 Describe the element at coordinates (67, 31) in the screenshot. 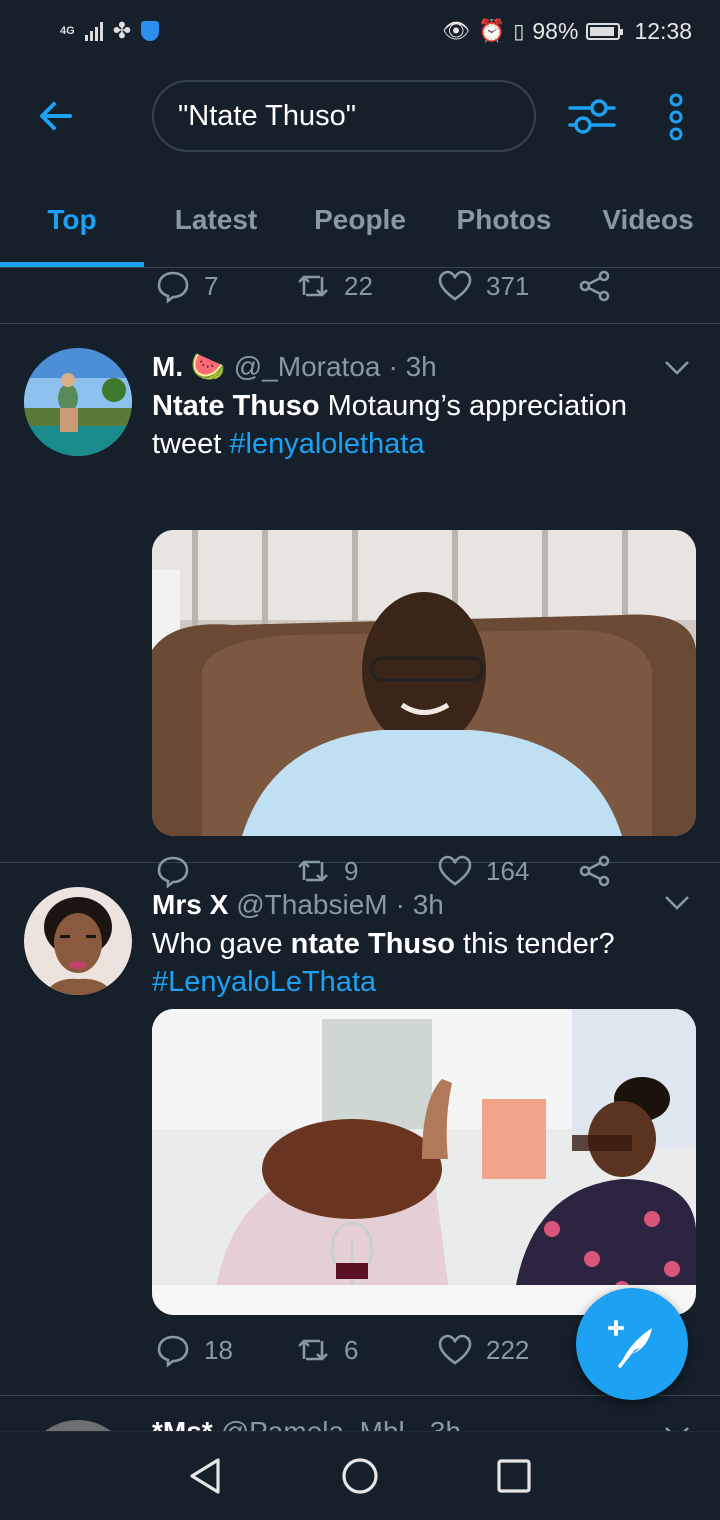

I see `network-type: 4G` at that location.